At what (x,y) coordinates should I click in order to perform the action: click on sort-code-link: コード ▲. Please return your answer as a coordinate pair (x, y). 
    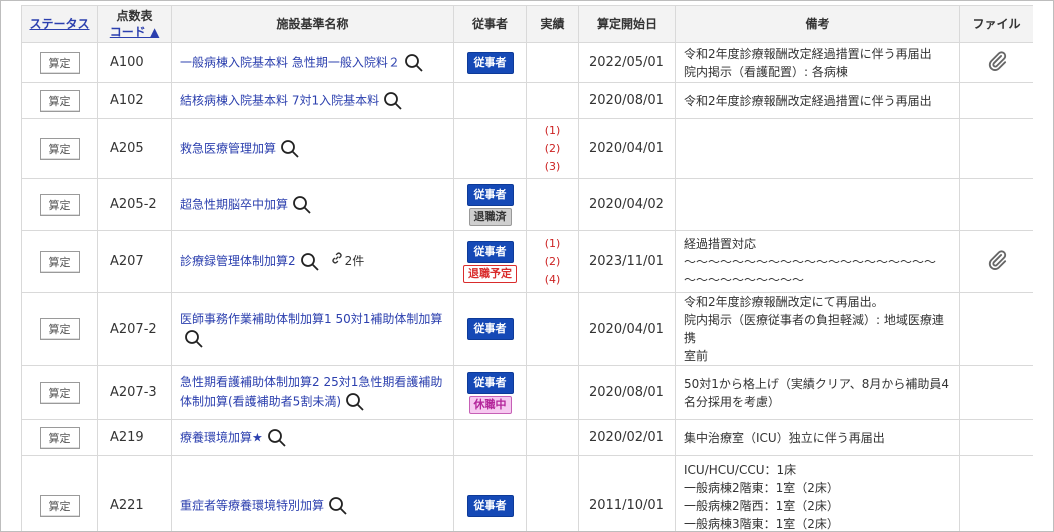
    Looking at the image, I should click on (134, 32).